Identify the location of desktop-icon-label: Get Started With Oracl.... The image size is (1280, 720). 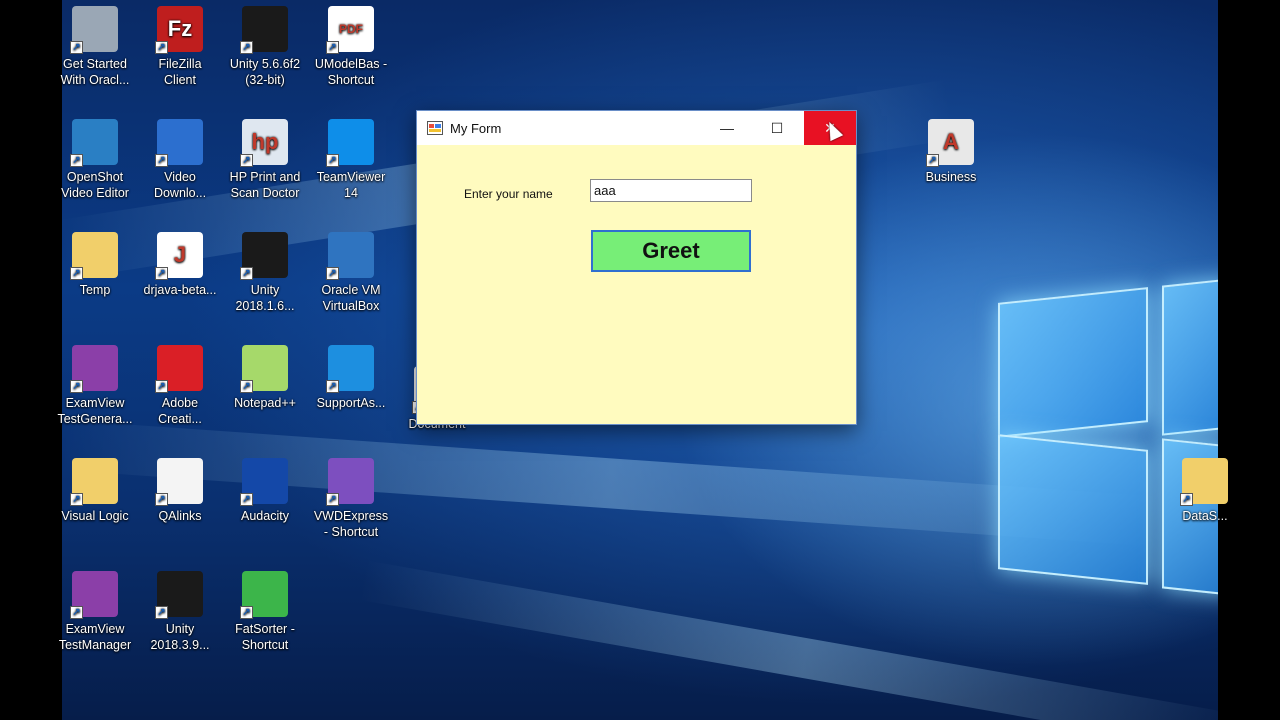
(95, 72).